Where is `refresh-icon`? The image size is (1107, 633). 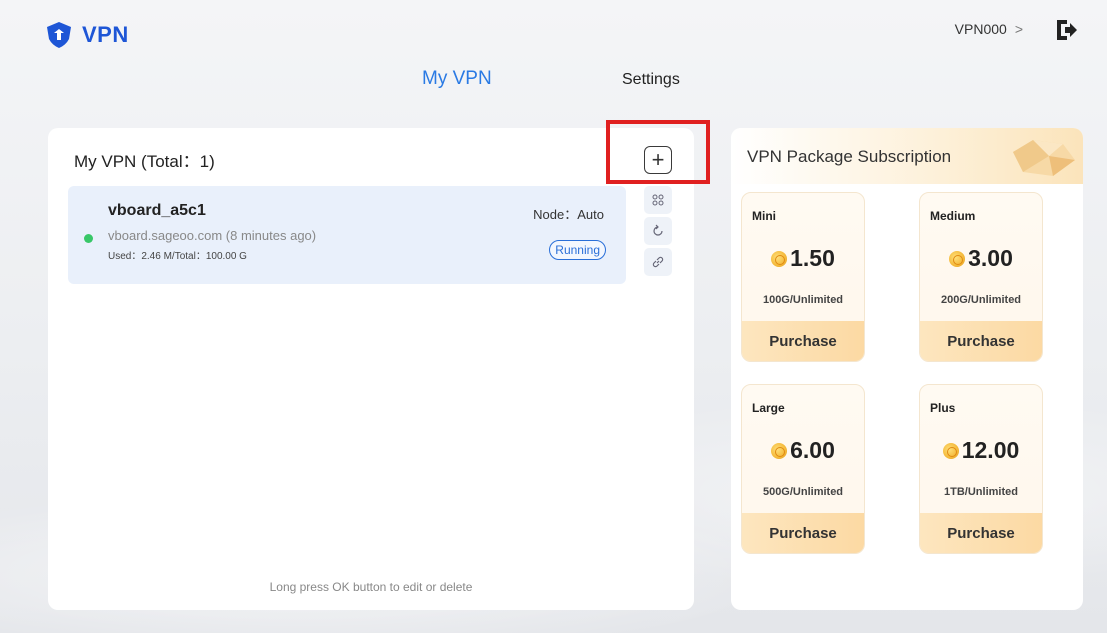 refresh-icon is located at coordinates (658, 230).